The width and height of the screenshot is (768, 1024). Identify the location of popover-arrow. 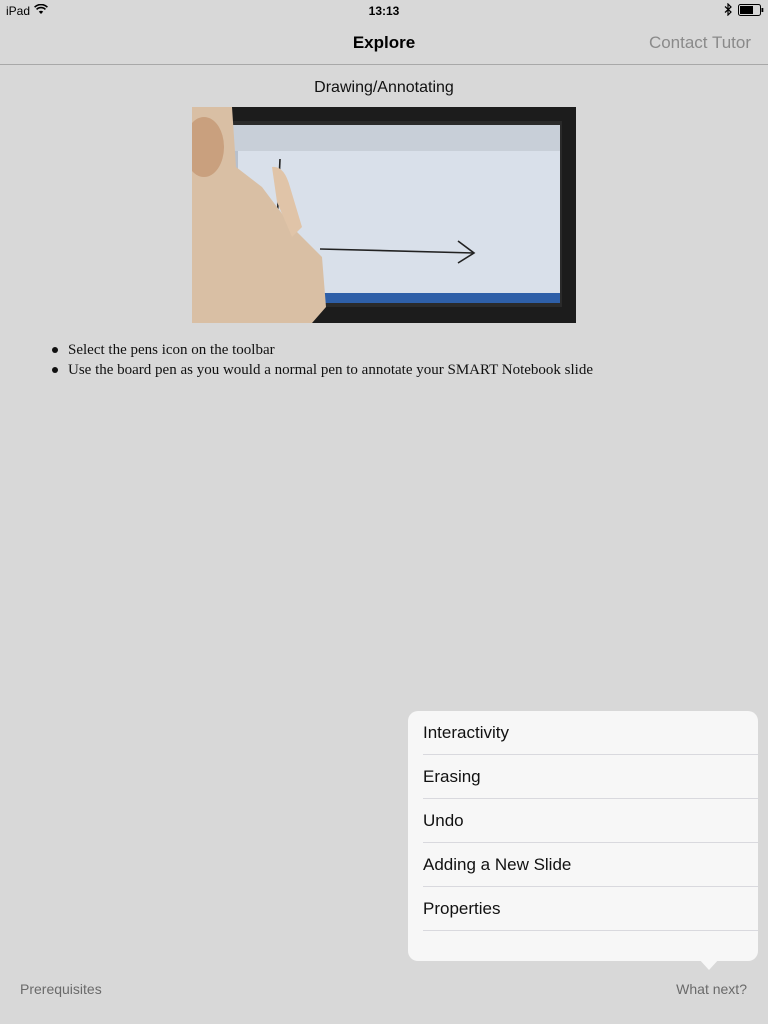
(709, 964).